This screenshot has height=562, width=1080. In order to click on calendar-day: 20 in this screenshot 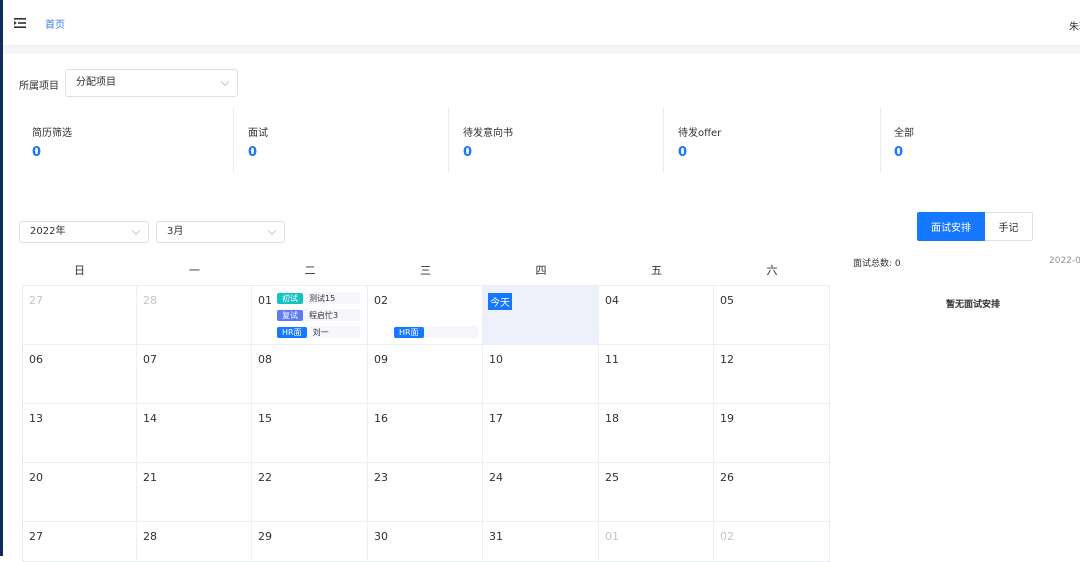, I will do `click(79, 492)`.